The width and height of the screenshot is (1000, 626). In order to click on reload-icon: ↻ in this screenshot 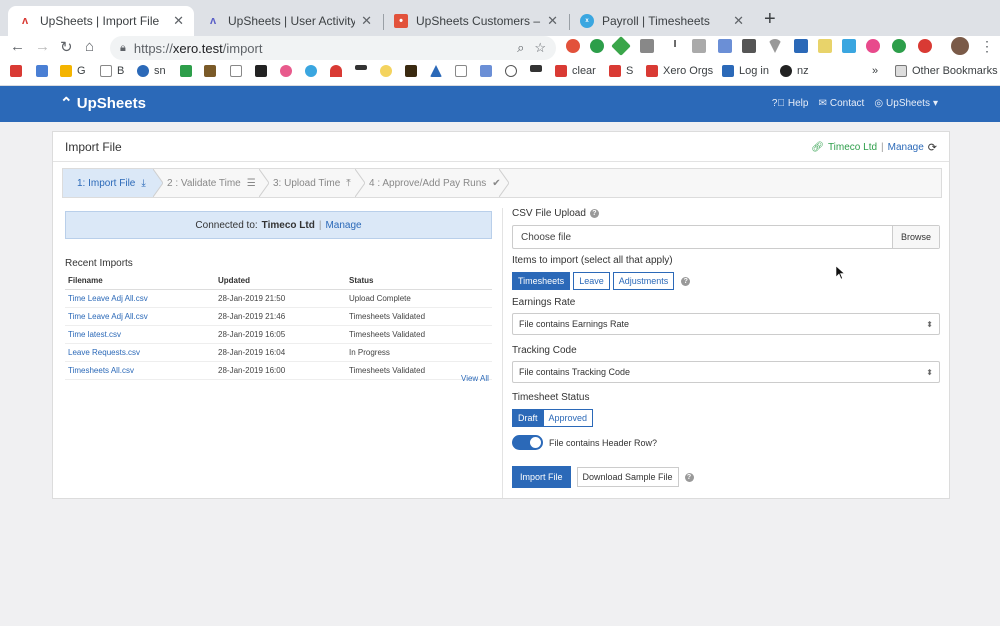, I will do `click(66, 47)`.